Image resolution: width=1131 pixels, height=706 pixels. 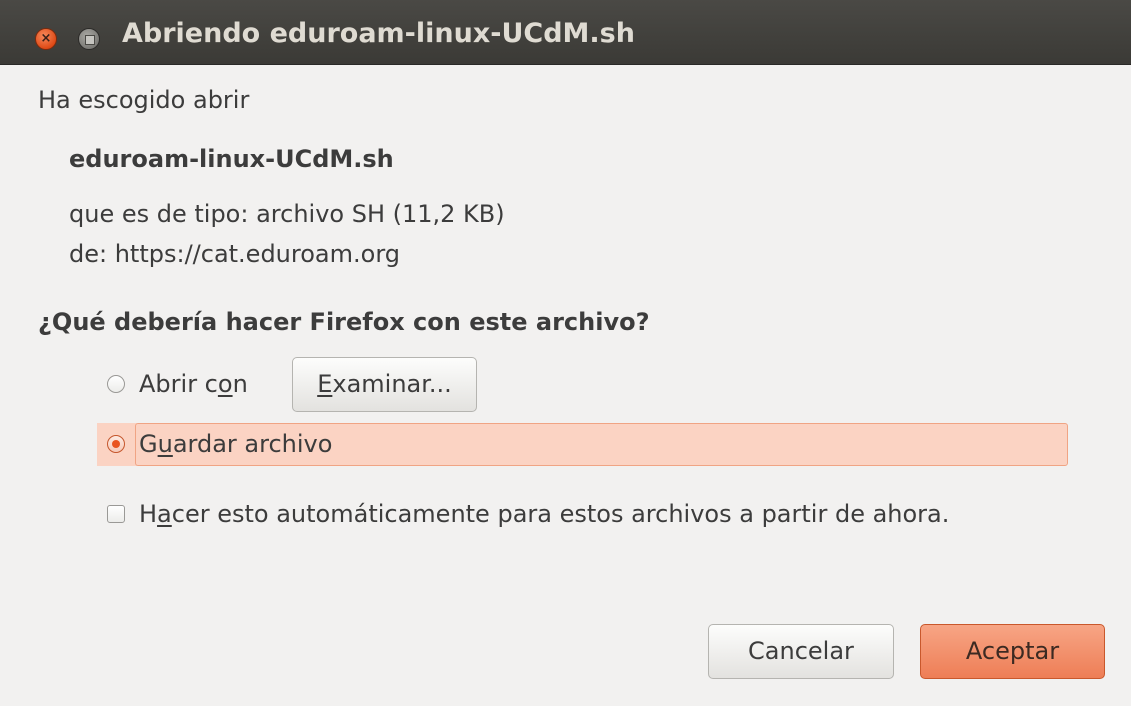 I want to click on open-with-radio, so click(x=116, y=384).